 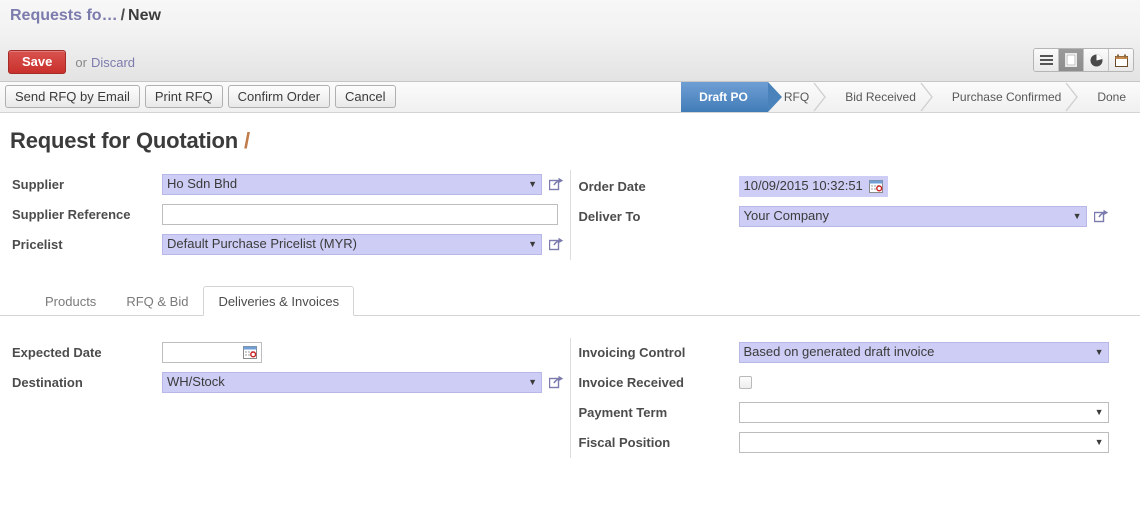 I want to click on field-row-supplier-reference: Supplier Reference, so click(x=285, y=214).